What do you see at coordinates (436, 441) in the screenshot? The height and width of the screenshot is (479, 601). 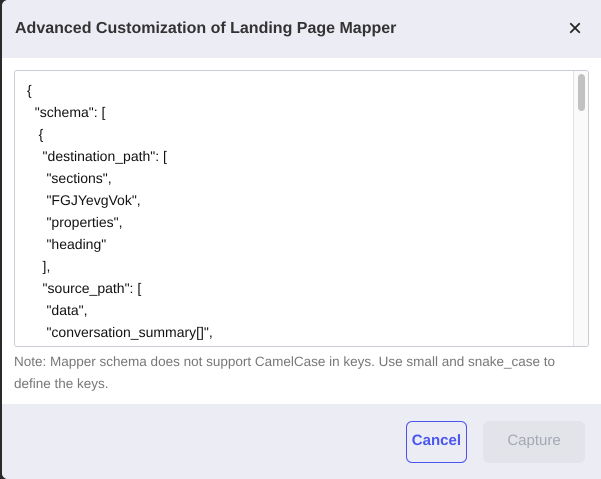 I see `dialog-button: Cancel` at bounding box center [436, 441].